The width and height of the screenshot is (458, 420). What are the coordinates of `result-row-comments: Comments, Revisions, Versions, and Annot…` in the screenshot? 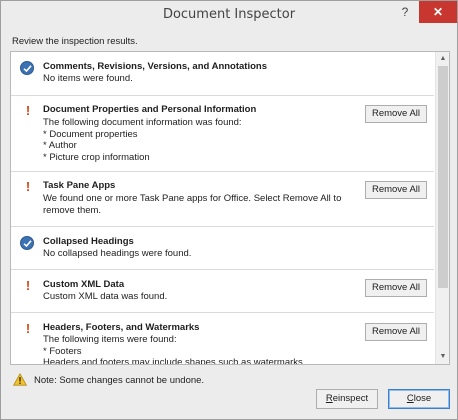 It's located at (222, 74).